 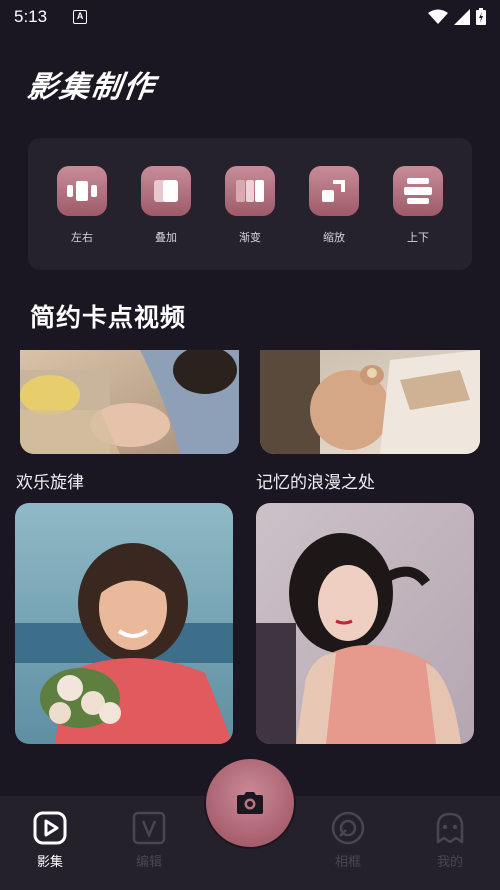 What do you see at coordinates (80, 17) in the screenshot?
I see `notification-icon: A` at bounding box center [80, 17].